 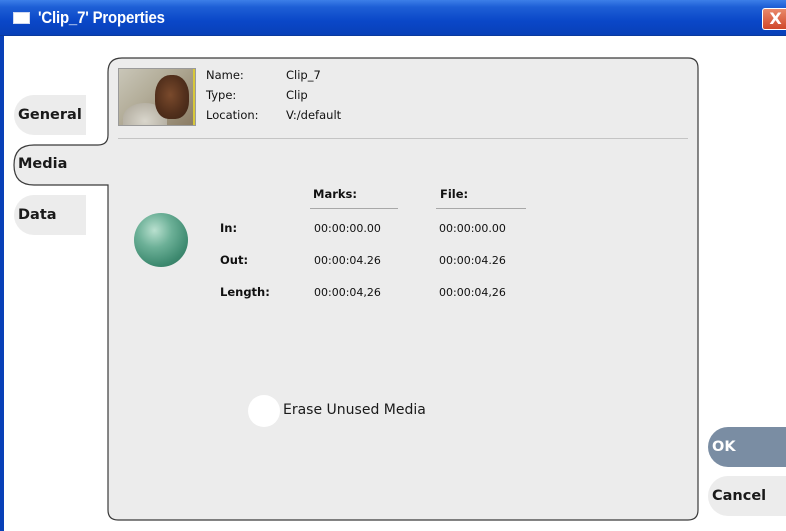 I want to click on type-value: Clip, so click(x=297, y=95).